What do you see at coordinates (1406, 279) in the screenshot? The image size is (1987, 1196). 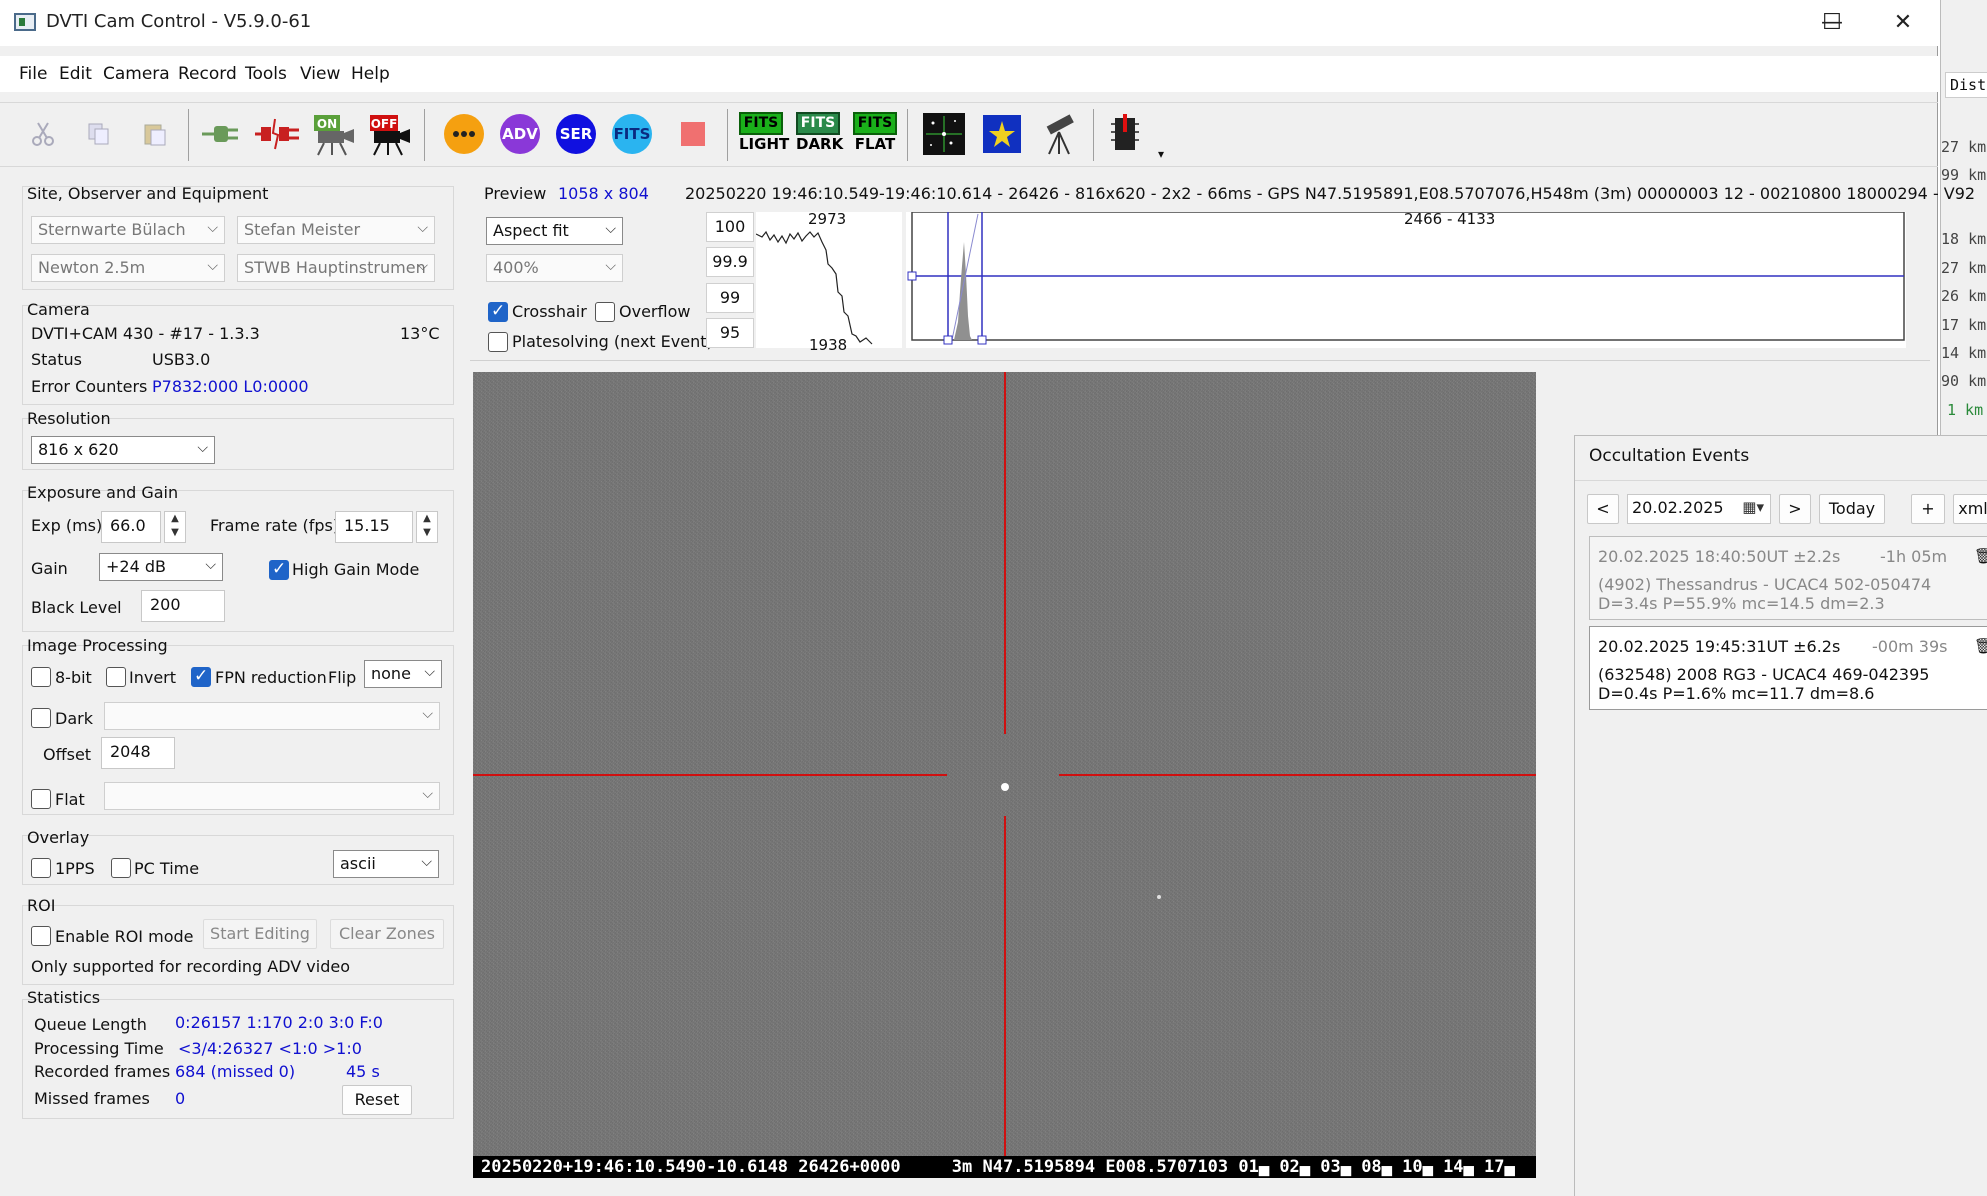 I see `histogram: 2466 - 4133` at bounding box center [1406, 279].